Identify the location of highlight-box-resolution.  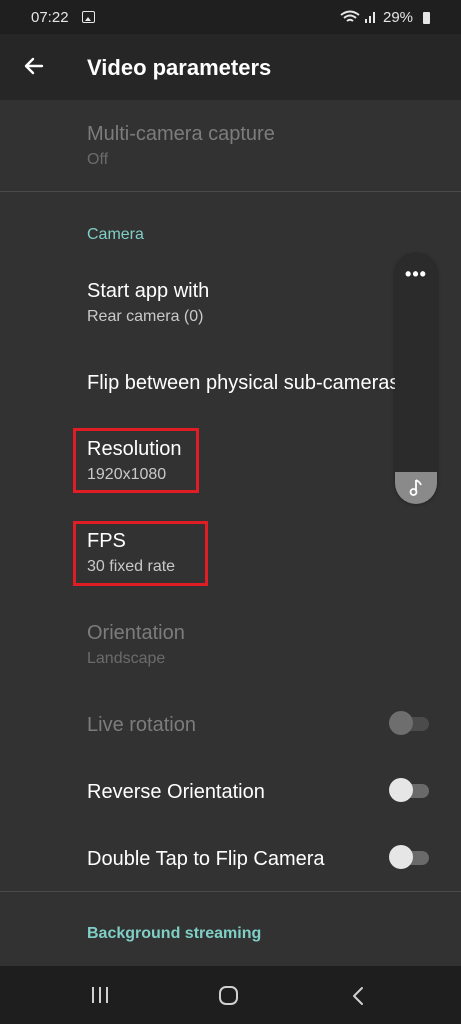
(136, 460).